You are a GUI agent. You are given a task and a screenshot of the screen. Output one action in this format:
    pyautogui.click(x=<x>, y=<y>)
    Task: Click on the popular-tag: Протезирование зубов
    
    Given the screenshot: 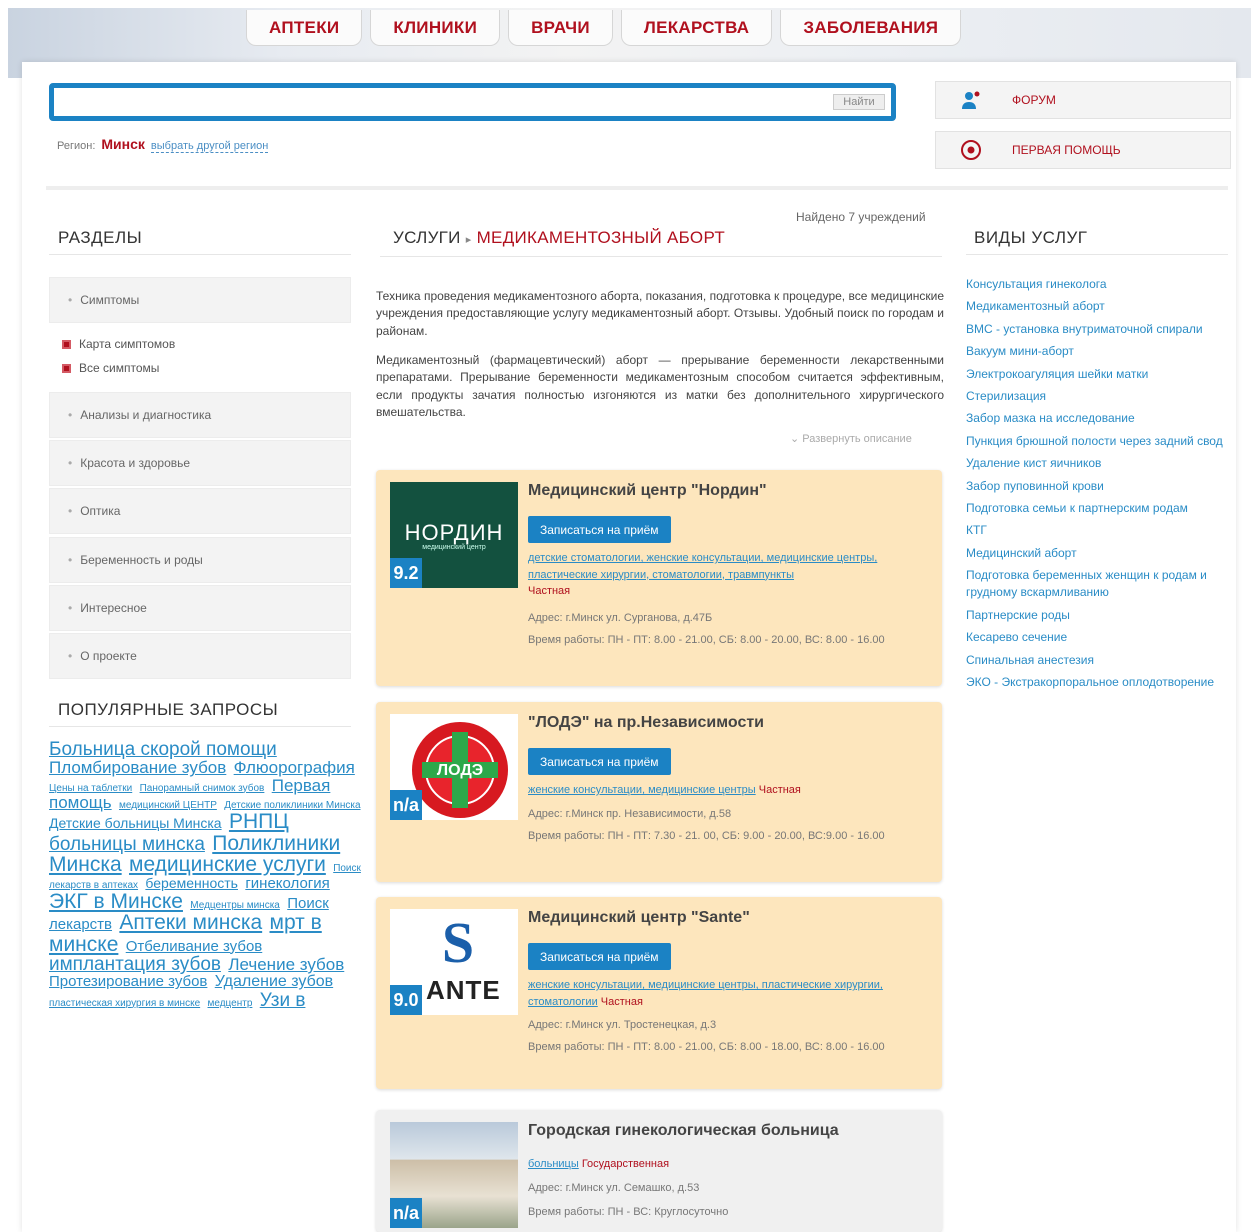 What is the action you would take?
    pyautogui.click(x=128, y=981)
    